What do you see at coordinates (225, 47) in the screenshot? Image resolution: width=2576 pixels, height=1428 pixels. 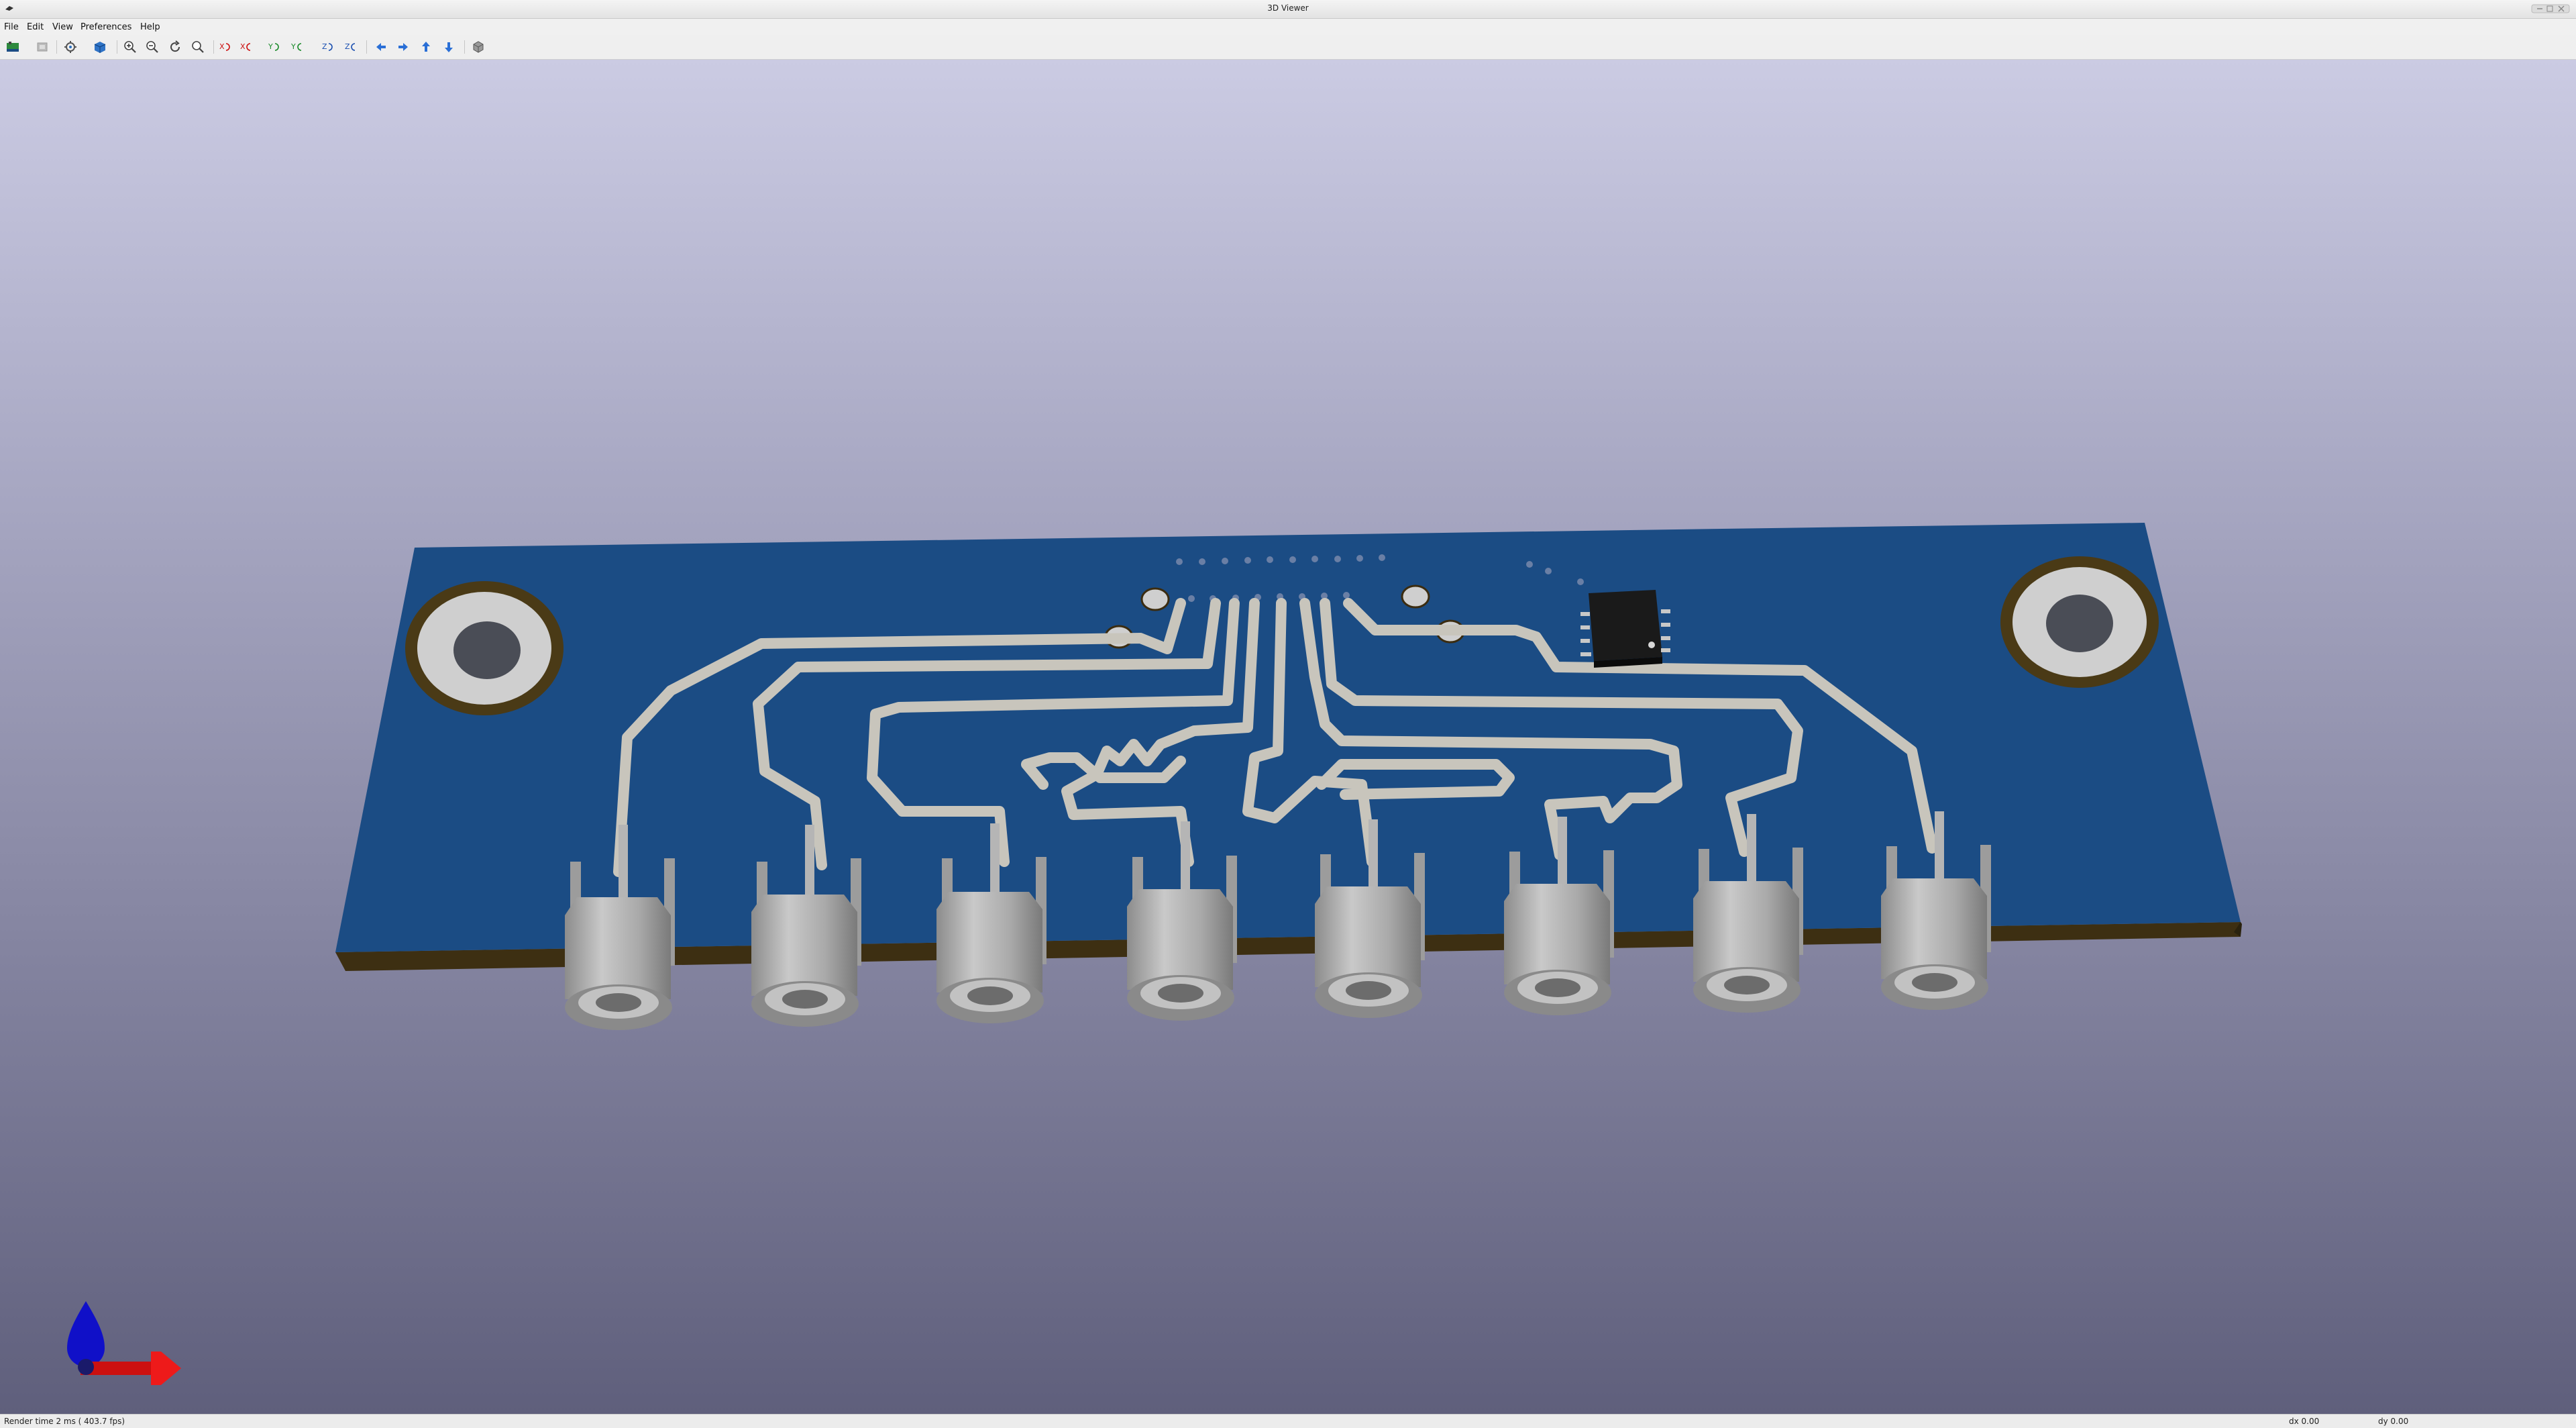 I see `rotate-x-cw-icon: X` at bounding box center [225, 47].